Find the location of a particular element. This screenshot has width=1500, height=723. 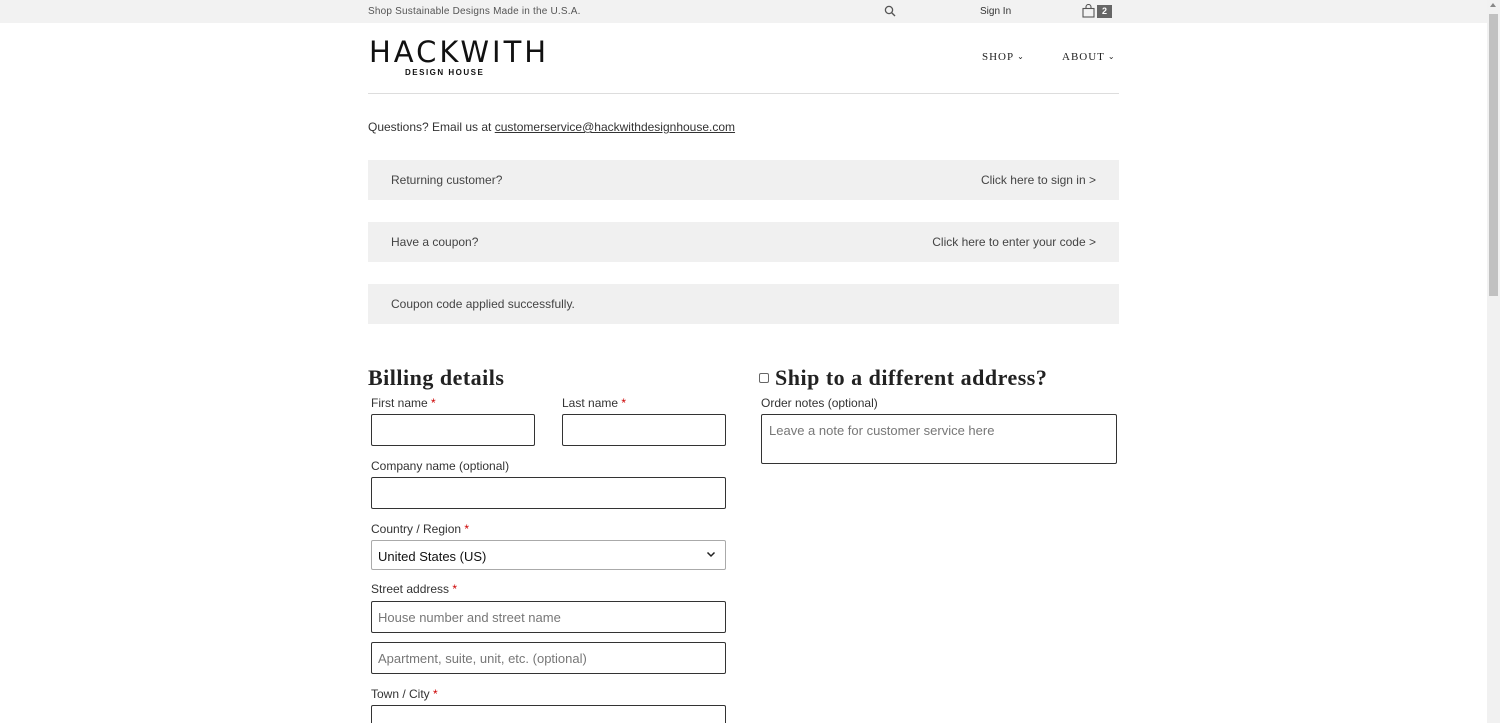

nav-about-label: ABOUT is located at coordinates (1083, 57).